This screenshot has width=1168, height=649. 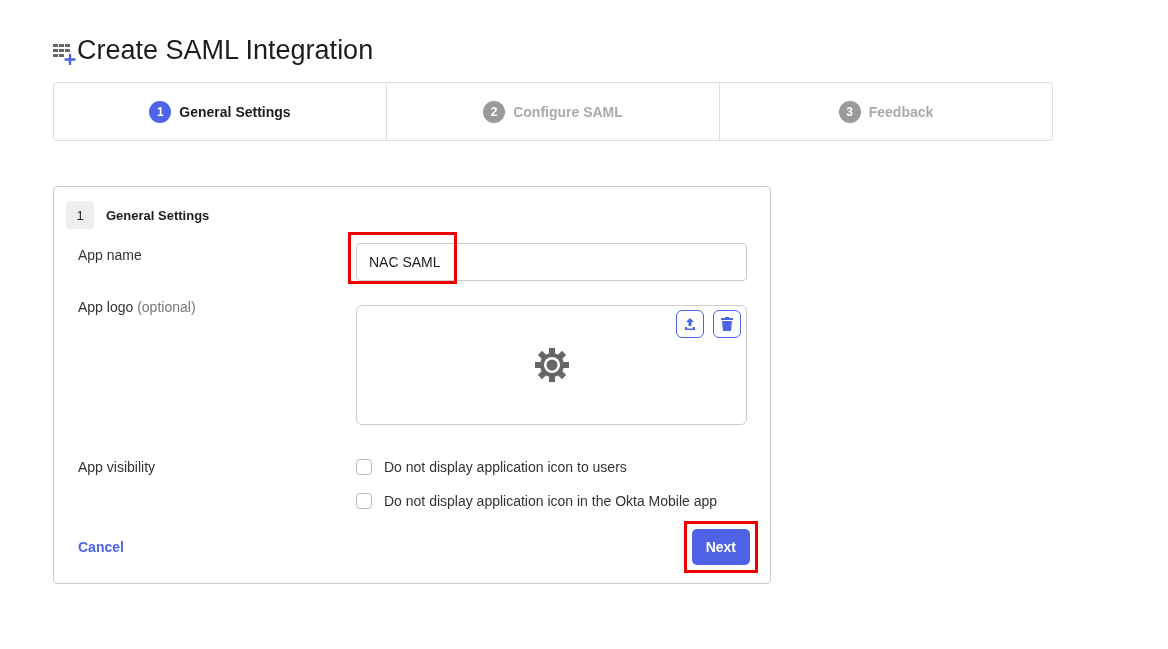 What do you see at coordinates (65, 54) in the screenshot?
I see `add-grid-icon` at bounding box center [65, 54].